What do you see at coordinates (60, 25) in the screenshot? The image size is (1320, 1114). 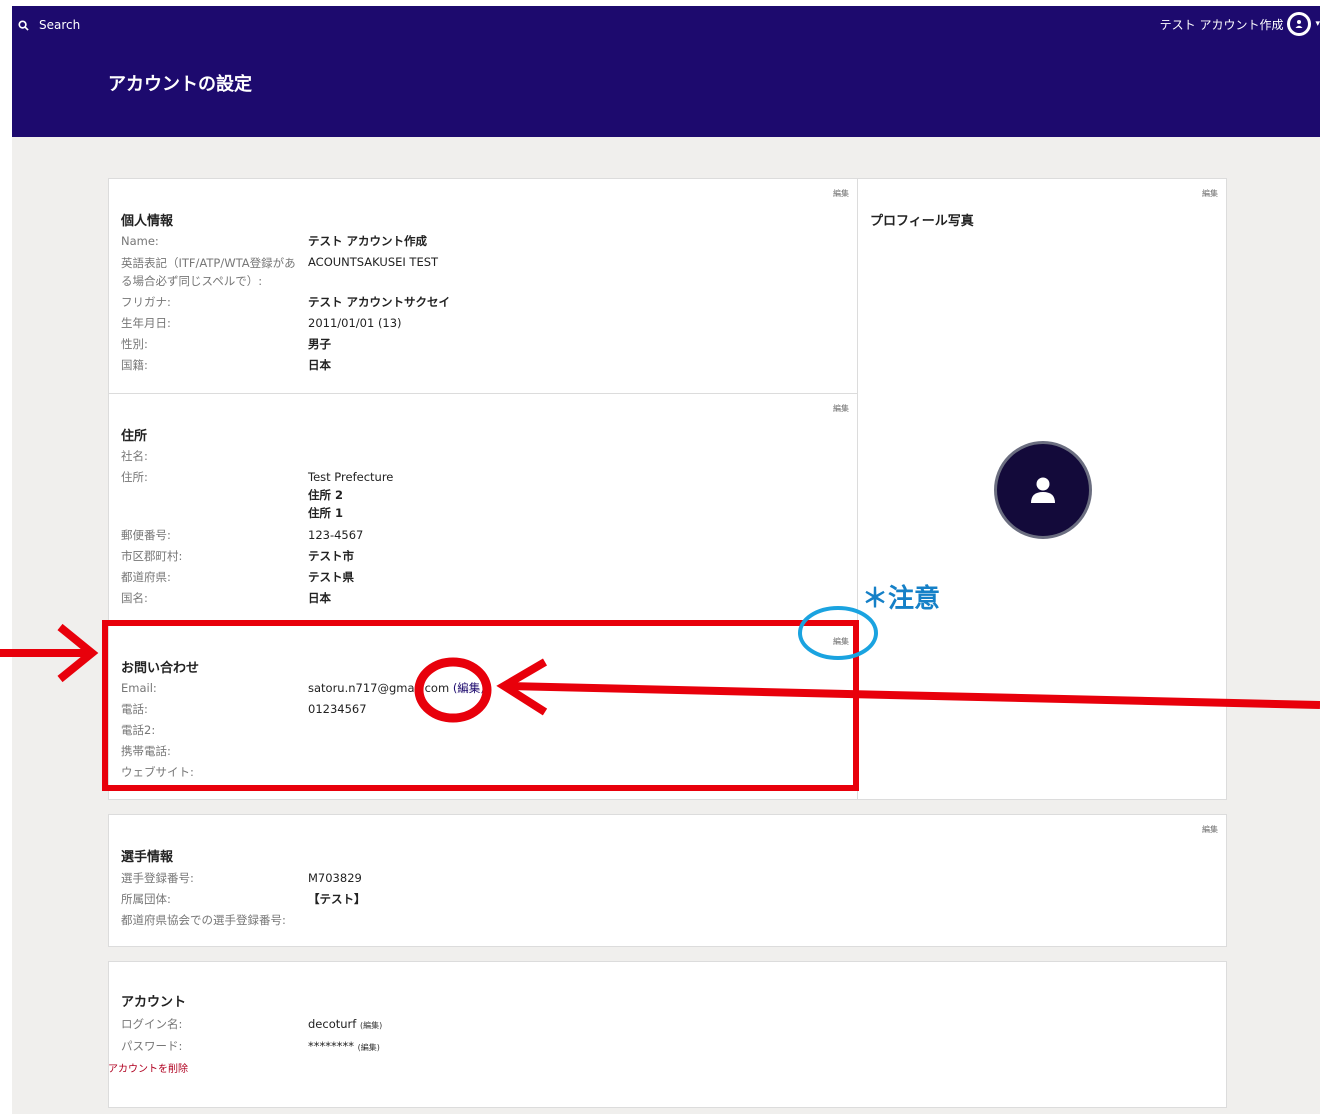 I see `search-label: Search` at bounding box center [60, 25].